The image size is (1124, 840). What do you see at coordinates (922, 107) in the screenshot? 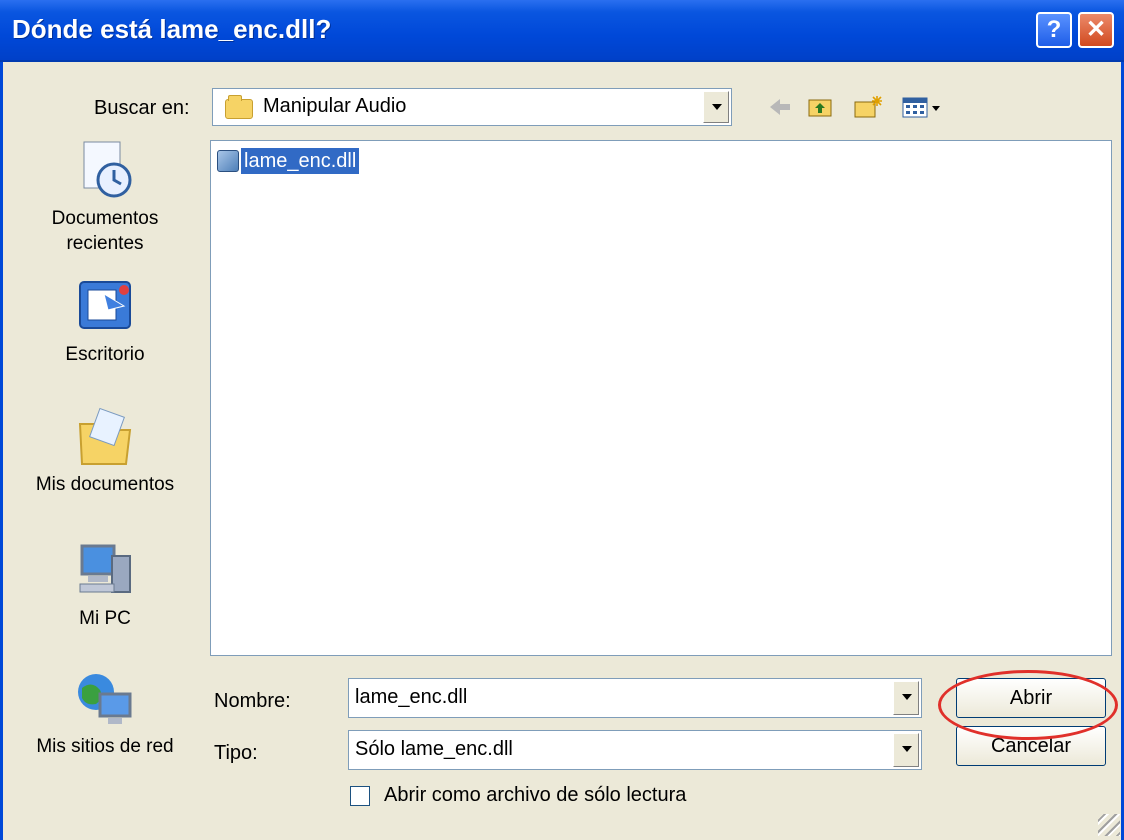
I see `view-menu-icon` at bounding box center [922, 107].